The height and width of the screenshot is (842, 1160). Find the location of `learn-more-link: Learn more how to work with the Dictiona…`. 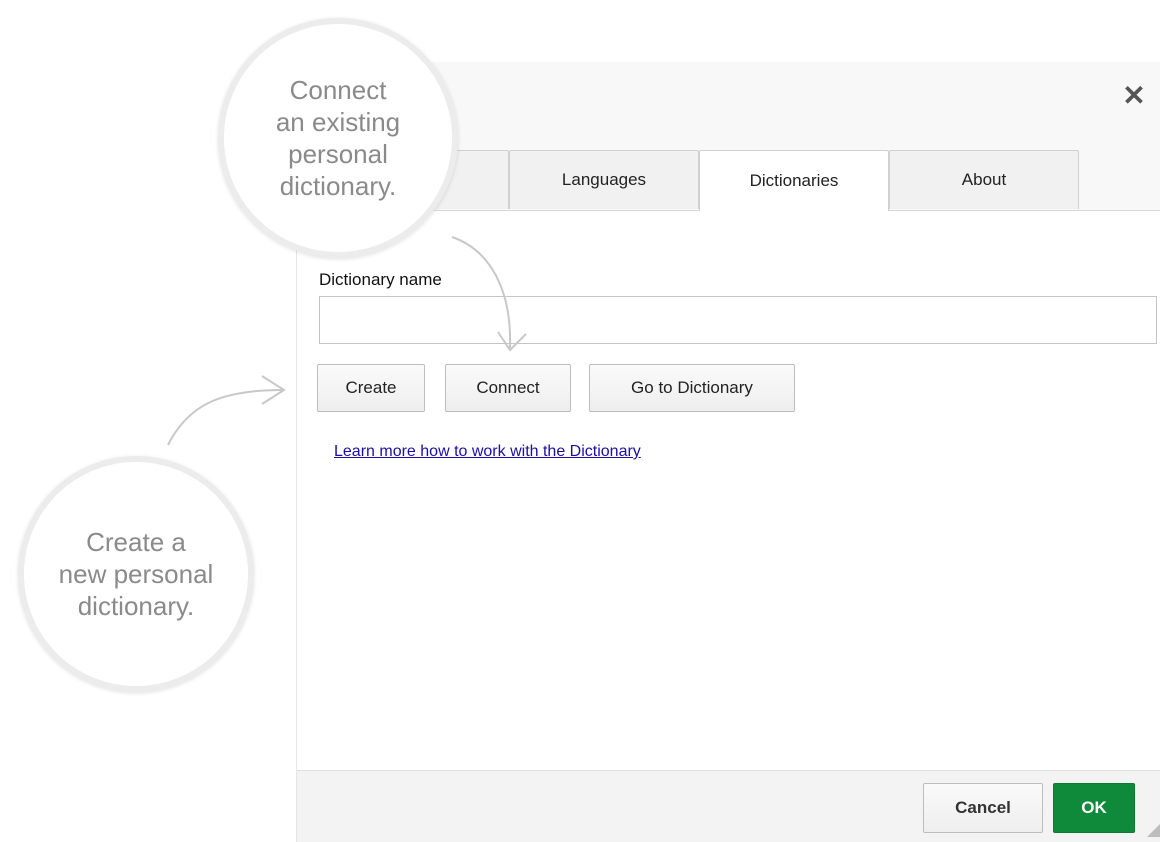

learn-more-link: Learn more how to work with the Dictiona… is located at coordinates (487, 452).